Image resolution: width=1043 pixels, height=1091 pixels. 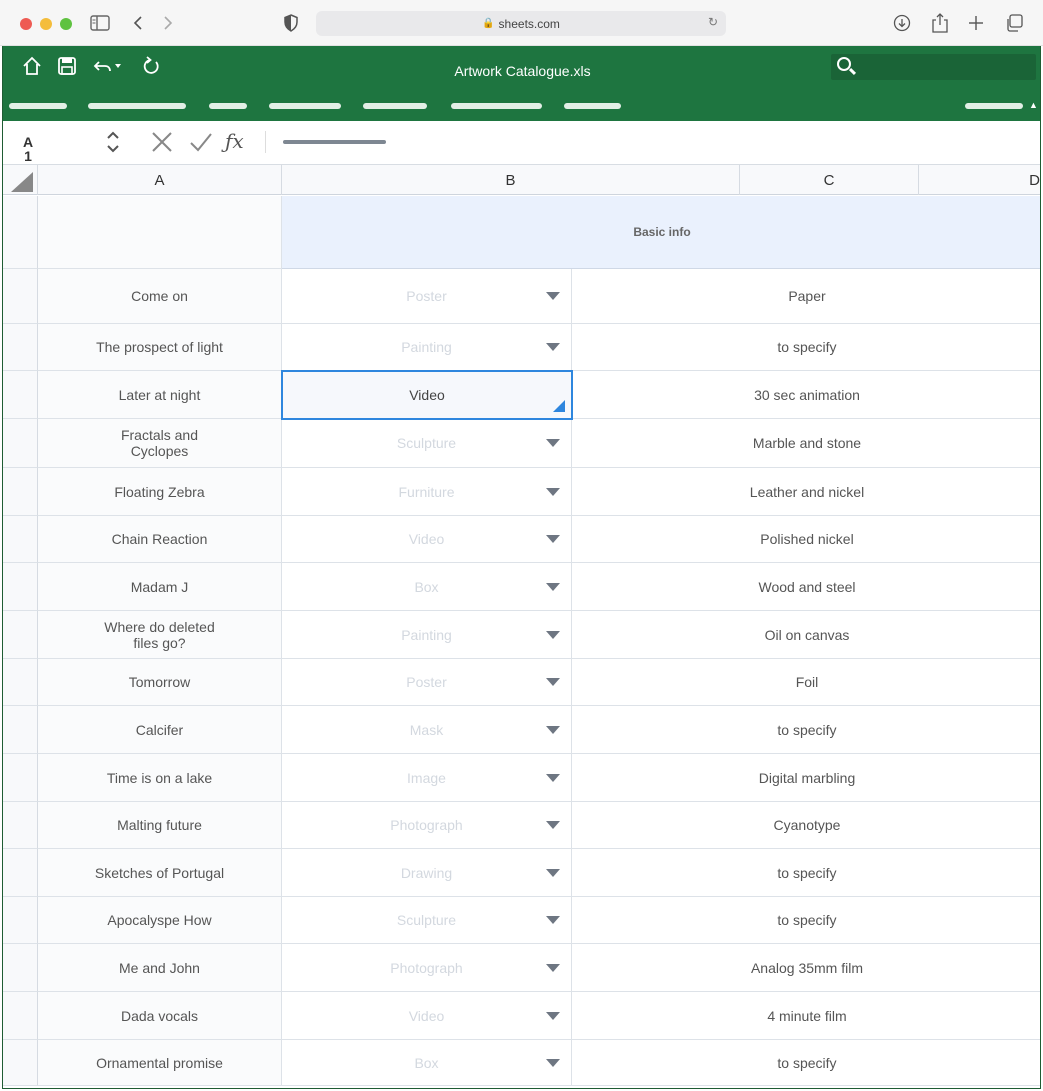 What do you see at coordinates (160, 635) in the screenshot?
I see `title-cell: Where do deleted files go?` at bounding box center [160, 635].